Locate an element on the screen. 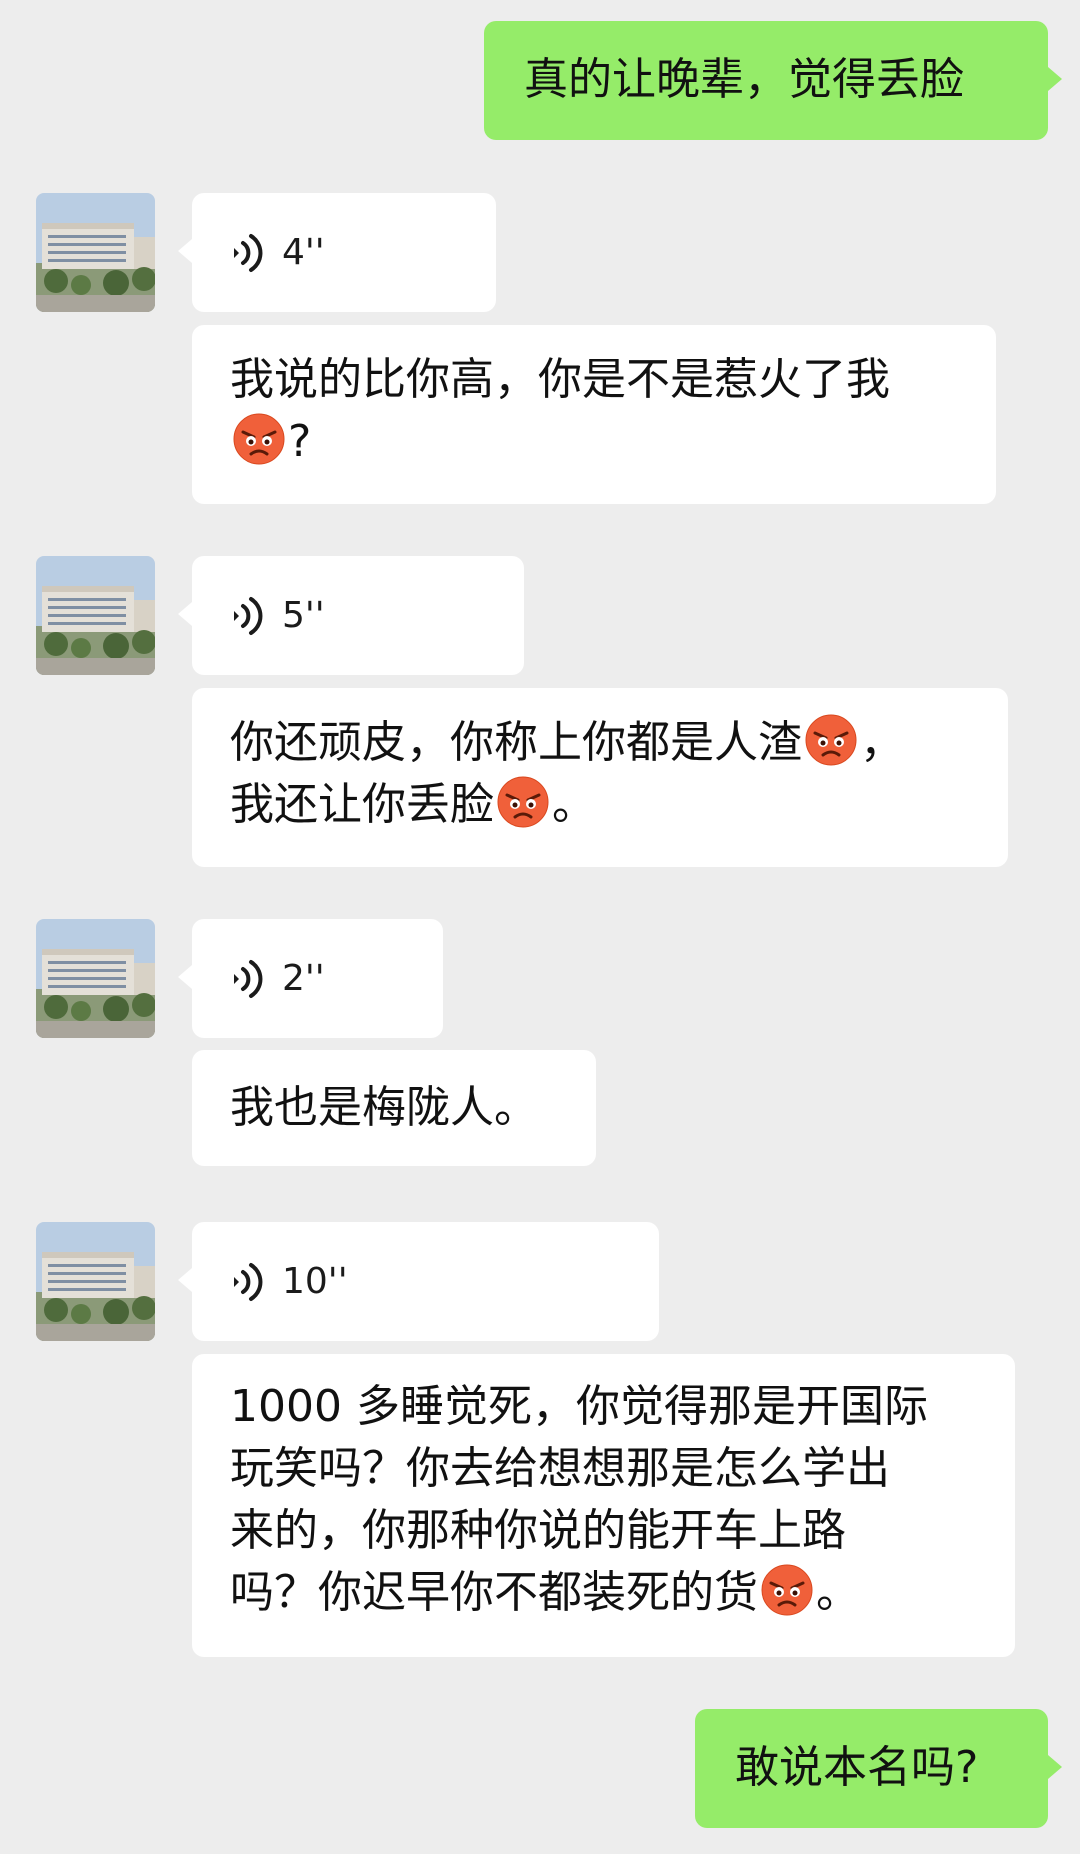 Image resolution: width=1080 pixels, height=1854 pixels. incoming-message-bubble: 我也是梅陇人。 is located at coordinates (394, 1108).